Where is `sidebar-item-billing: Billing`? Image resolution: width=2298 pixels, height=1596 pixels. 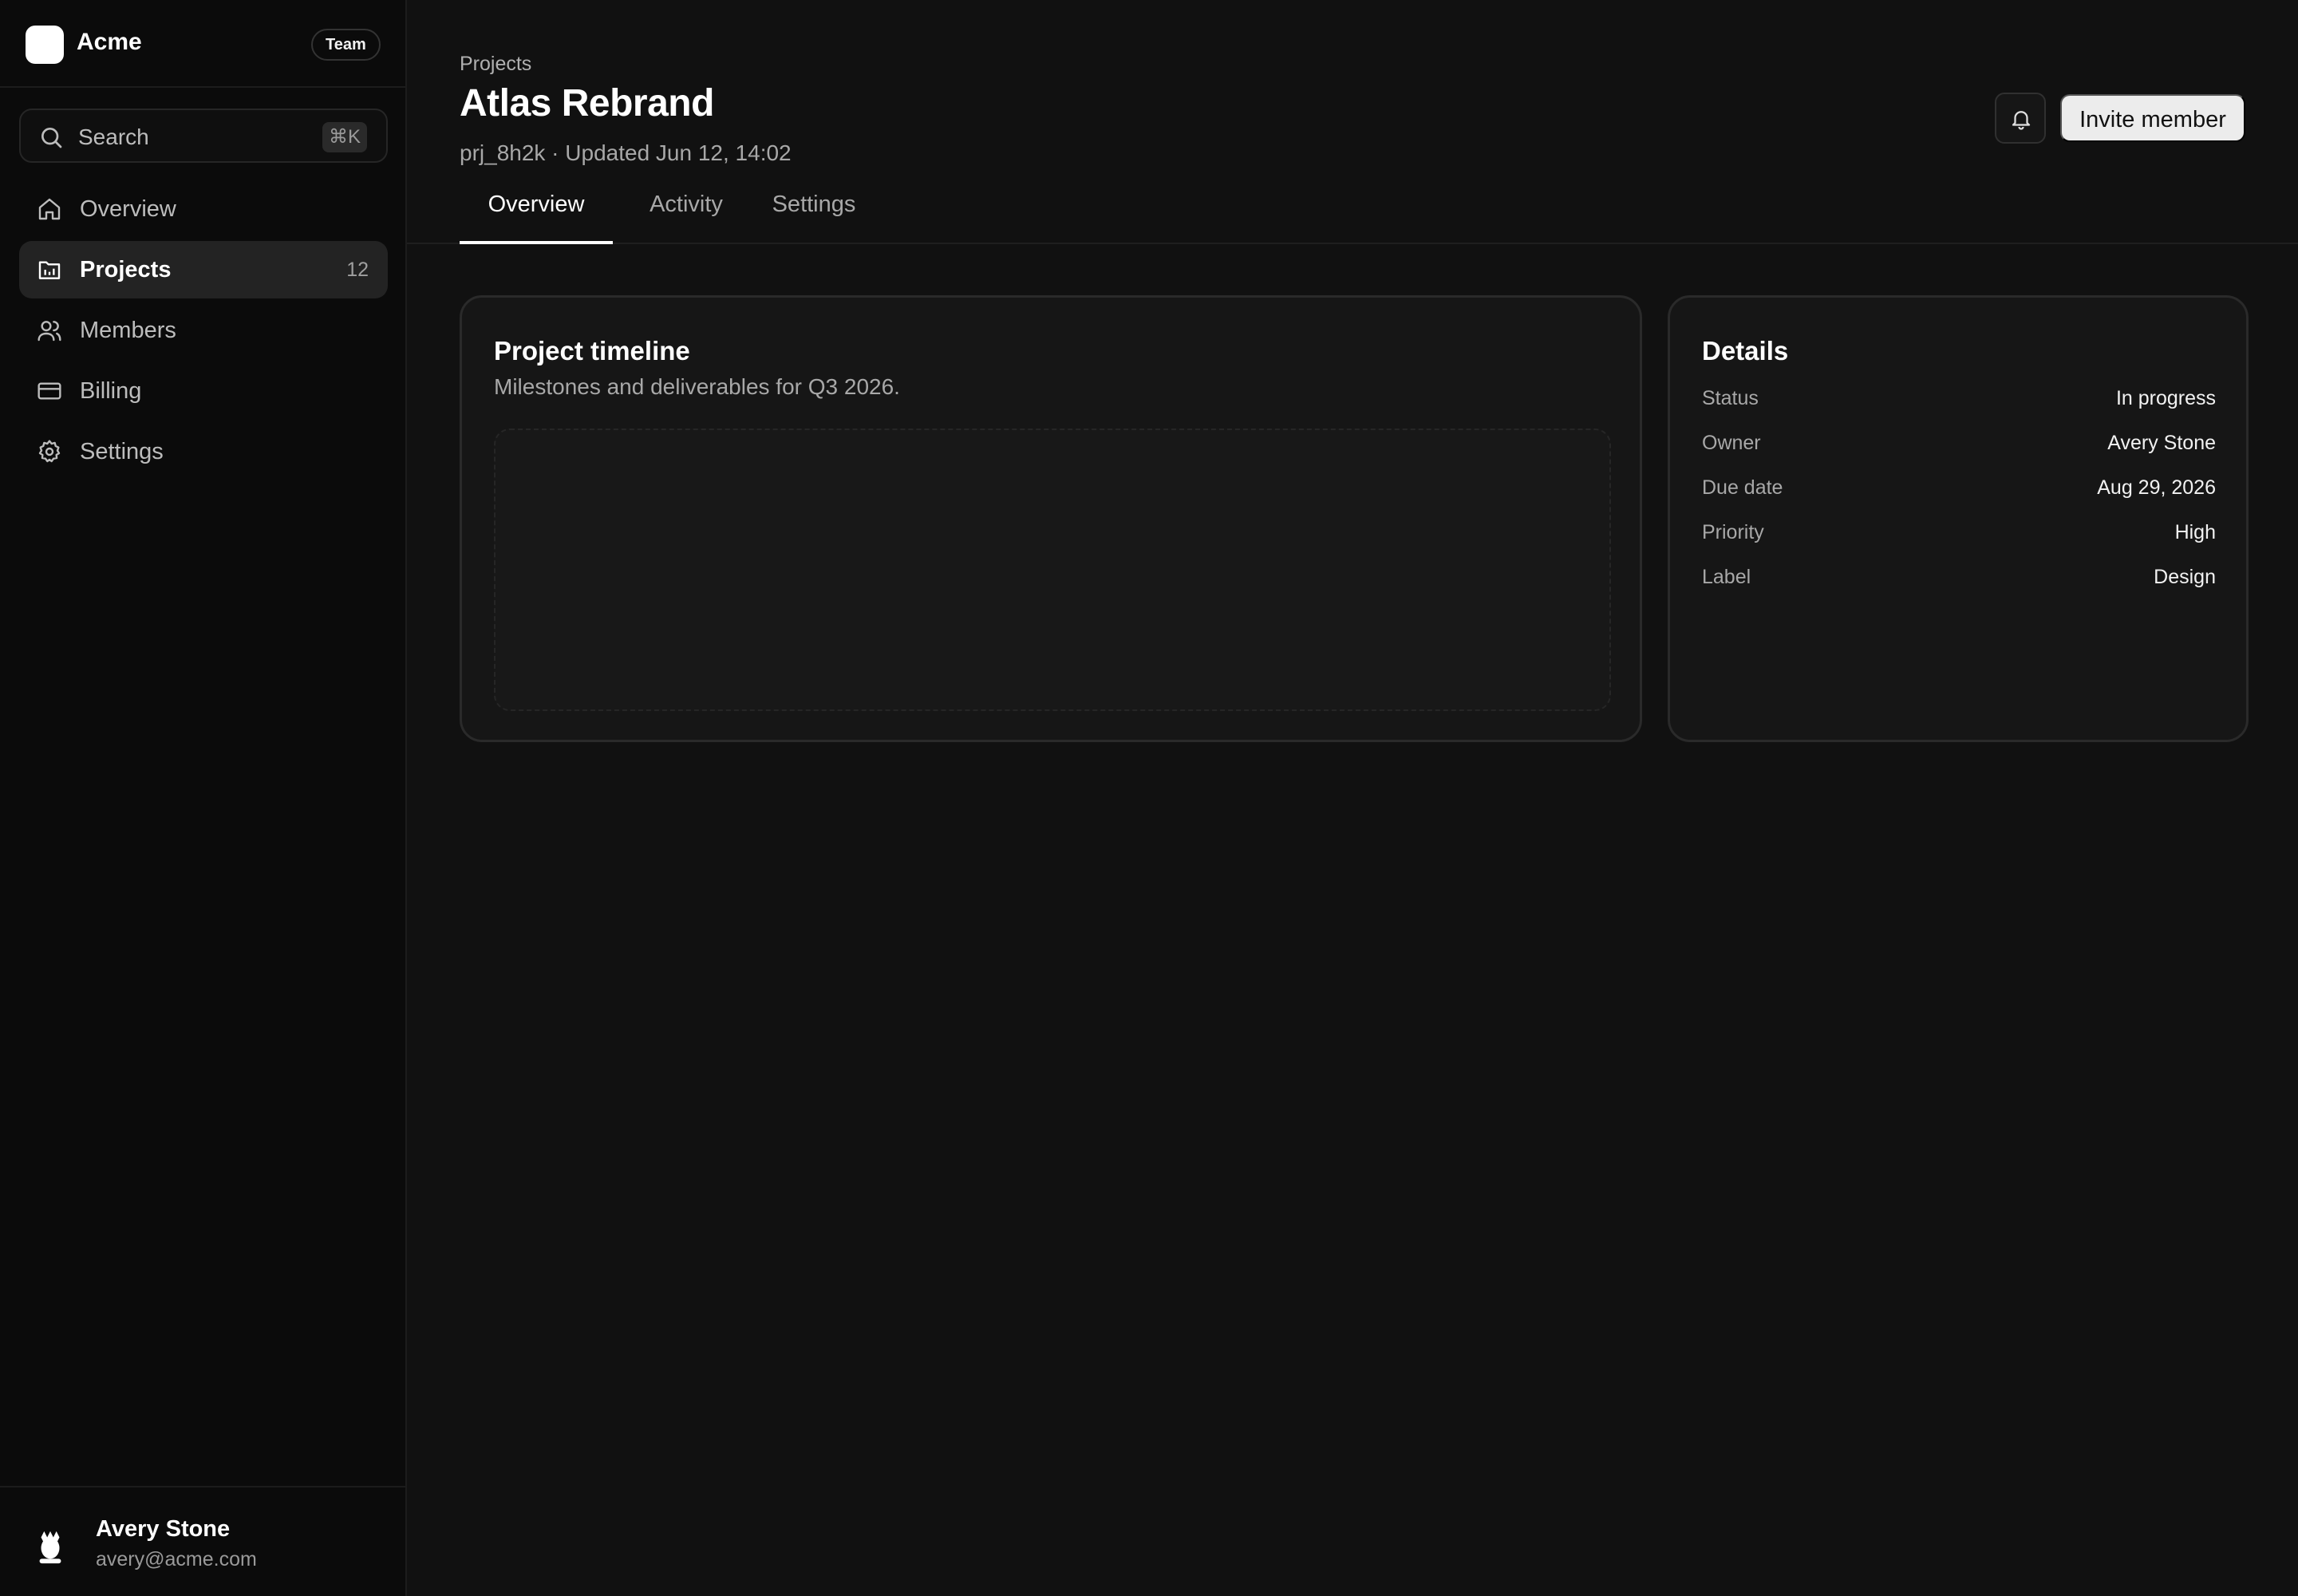
sidebar-item-billing: Billing is located at coordinates (204, 391).